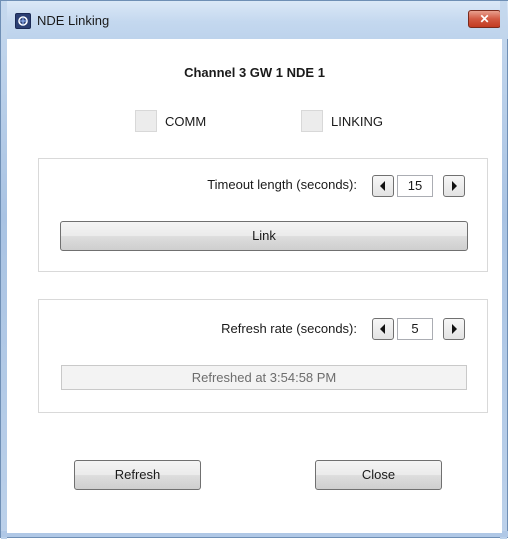 Image resolution: width=508 pixels, height=539 pixels. I want to click on refresh-button: Refresh, so click(137, 475).